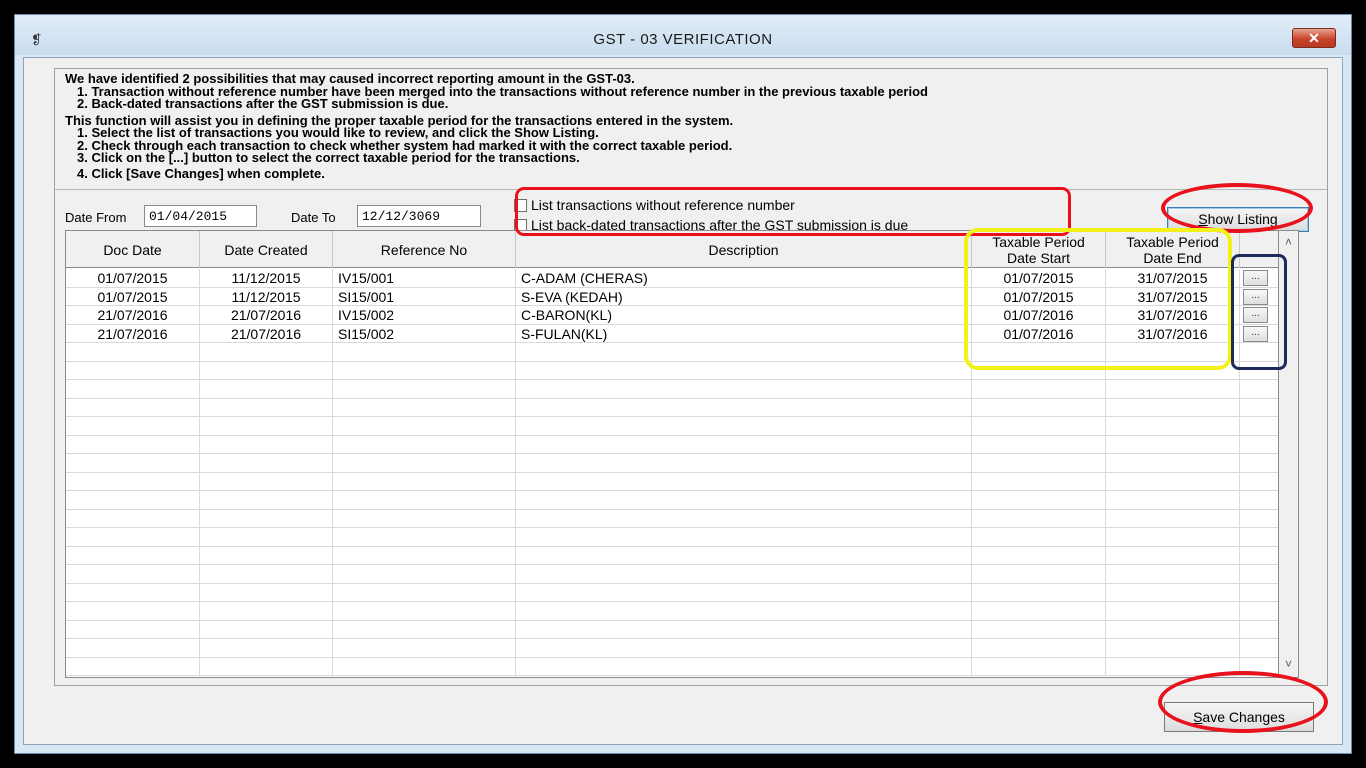 Image resolution: width=1366 pixels, height=768 pixels. What do you see at coordinates (1288, 664) in the screenshot?
I see `scroll-down-icon: ˅` at bounding box center [1288, 664].